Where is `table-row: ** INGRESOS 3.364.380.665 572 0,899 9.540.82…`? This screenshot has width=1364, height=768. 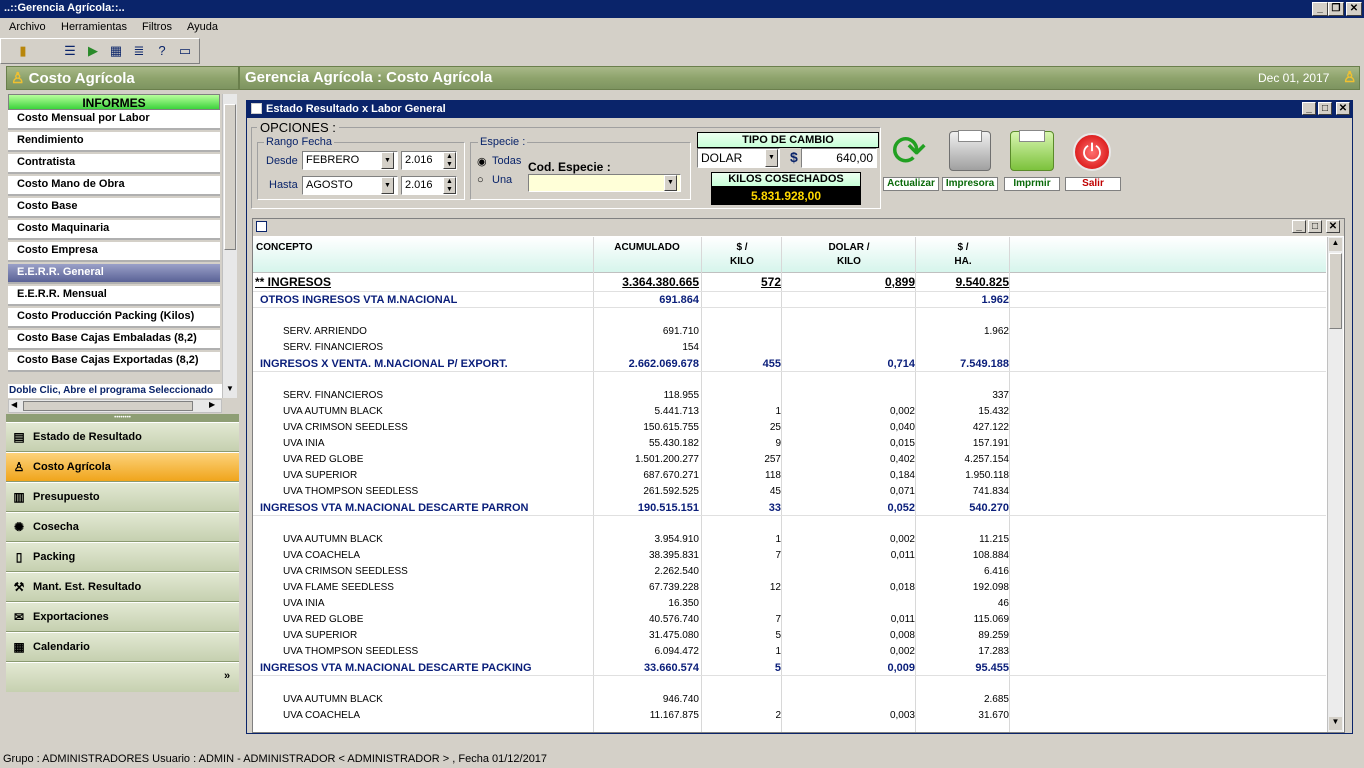
table-row: ** INGRESOS 3.364.380.665 572 0,899 9.540.82… is located at coordinates (789, 282).